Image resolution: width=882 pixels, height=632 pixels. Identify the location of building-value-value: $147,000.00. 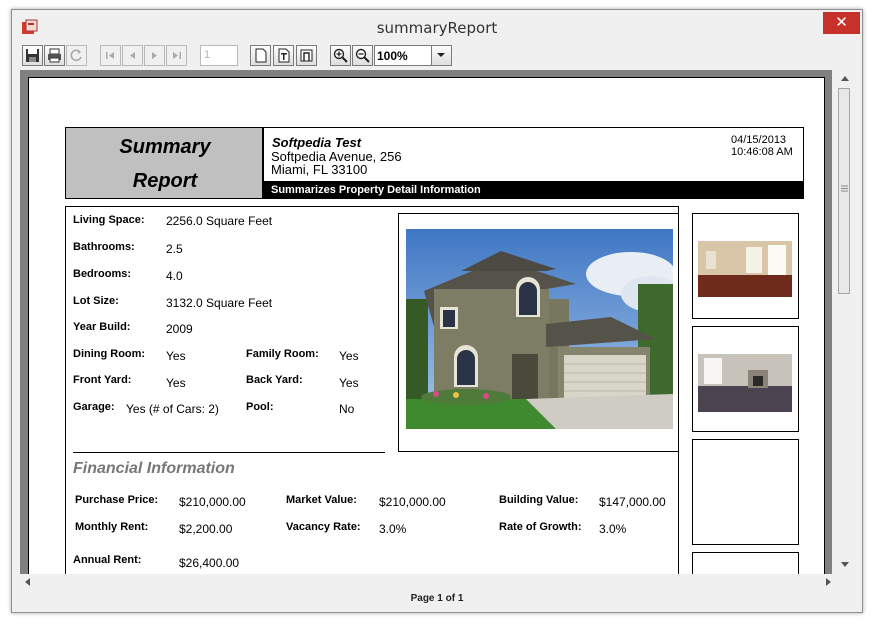
(632, 502).